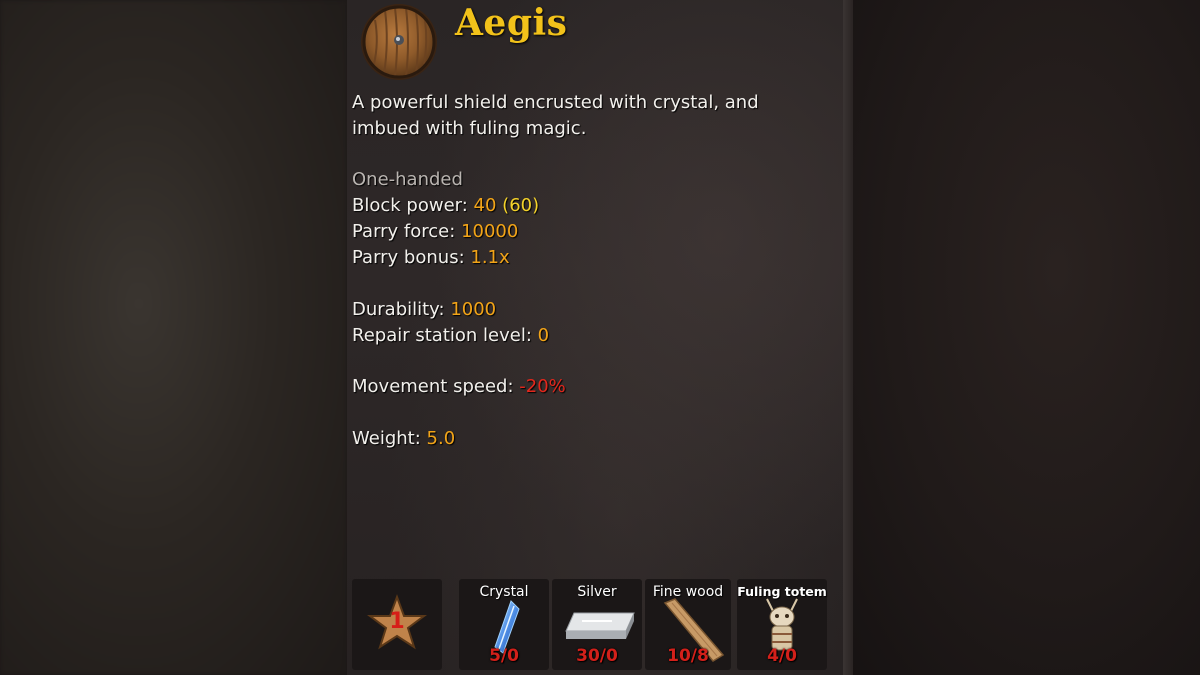 This screenshot has width=1200, height=675. Describe the element at coordinates (410, 205) in the screenshot. I see `stat-label: Block power:` at that location.